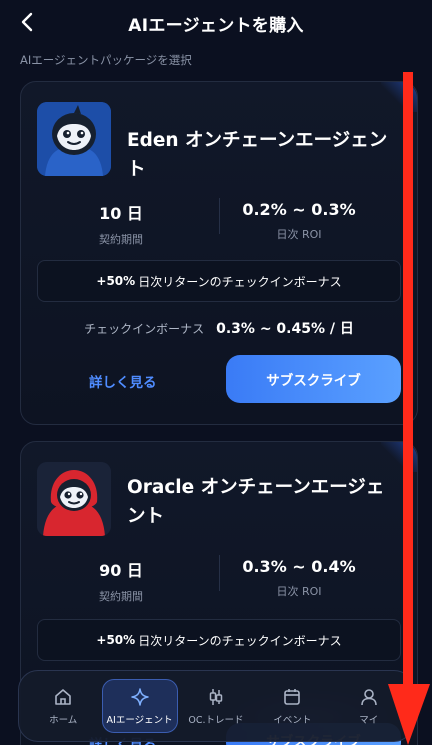 The width and height of the screenshot is (432, 745). I want to click on contract-period-stat: 90 日 契約期間, so click(121, 580).